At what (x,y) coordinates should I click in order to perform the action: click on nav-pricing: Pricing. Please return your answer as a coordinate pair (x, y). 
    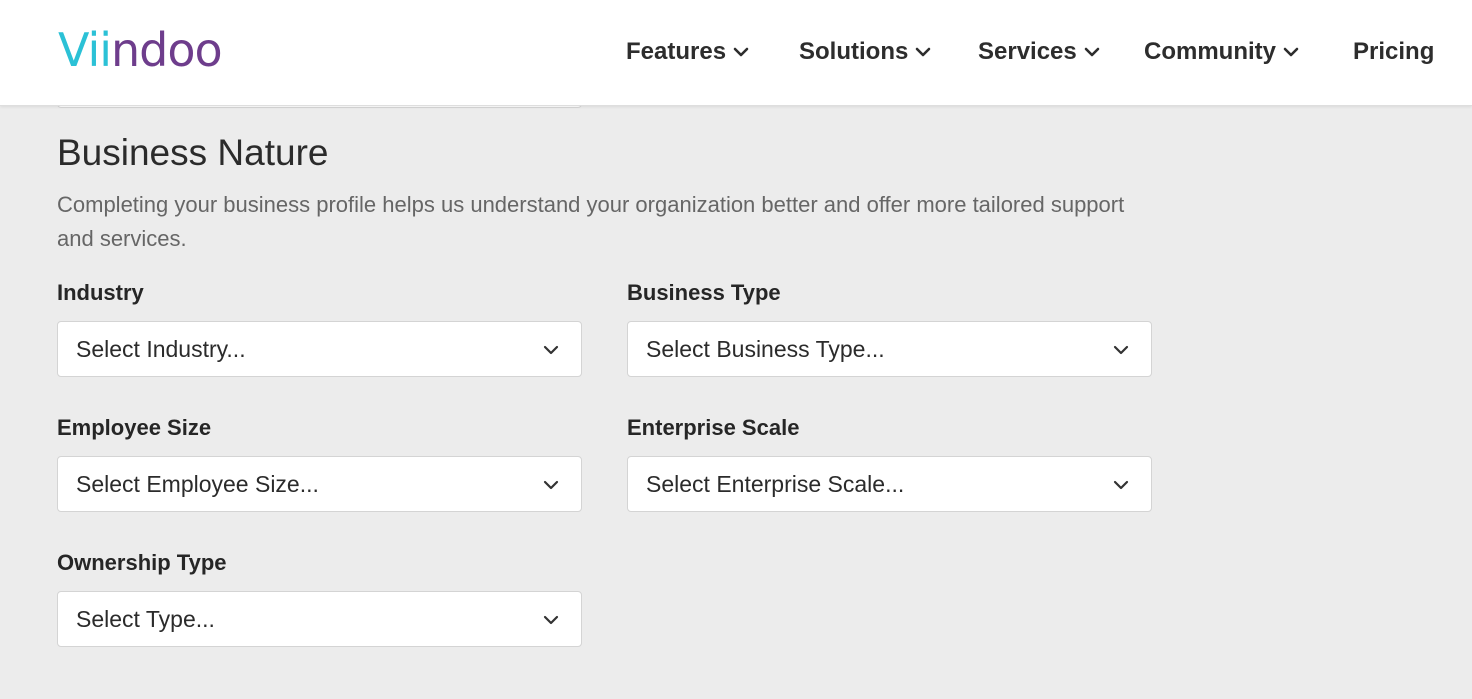
    Looking at the image, I should click on (1393, 52).